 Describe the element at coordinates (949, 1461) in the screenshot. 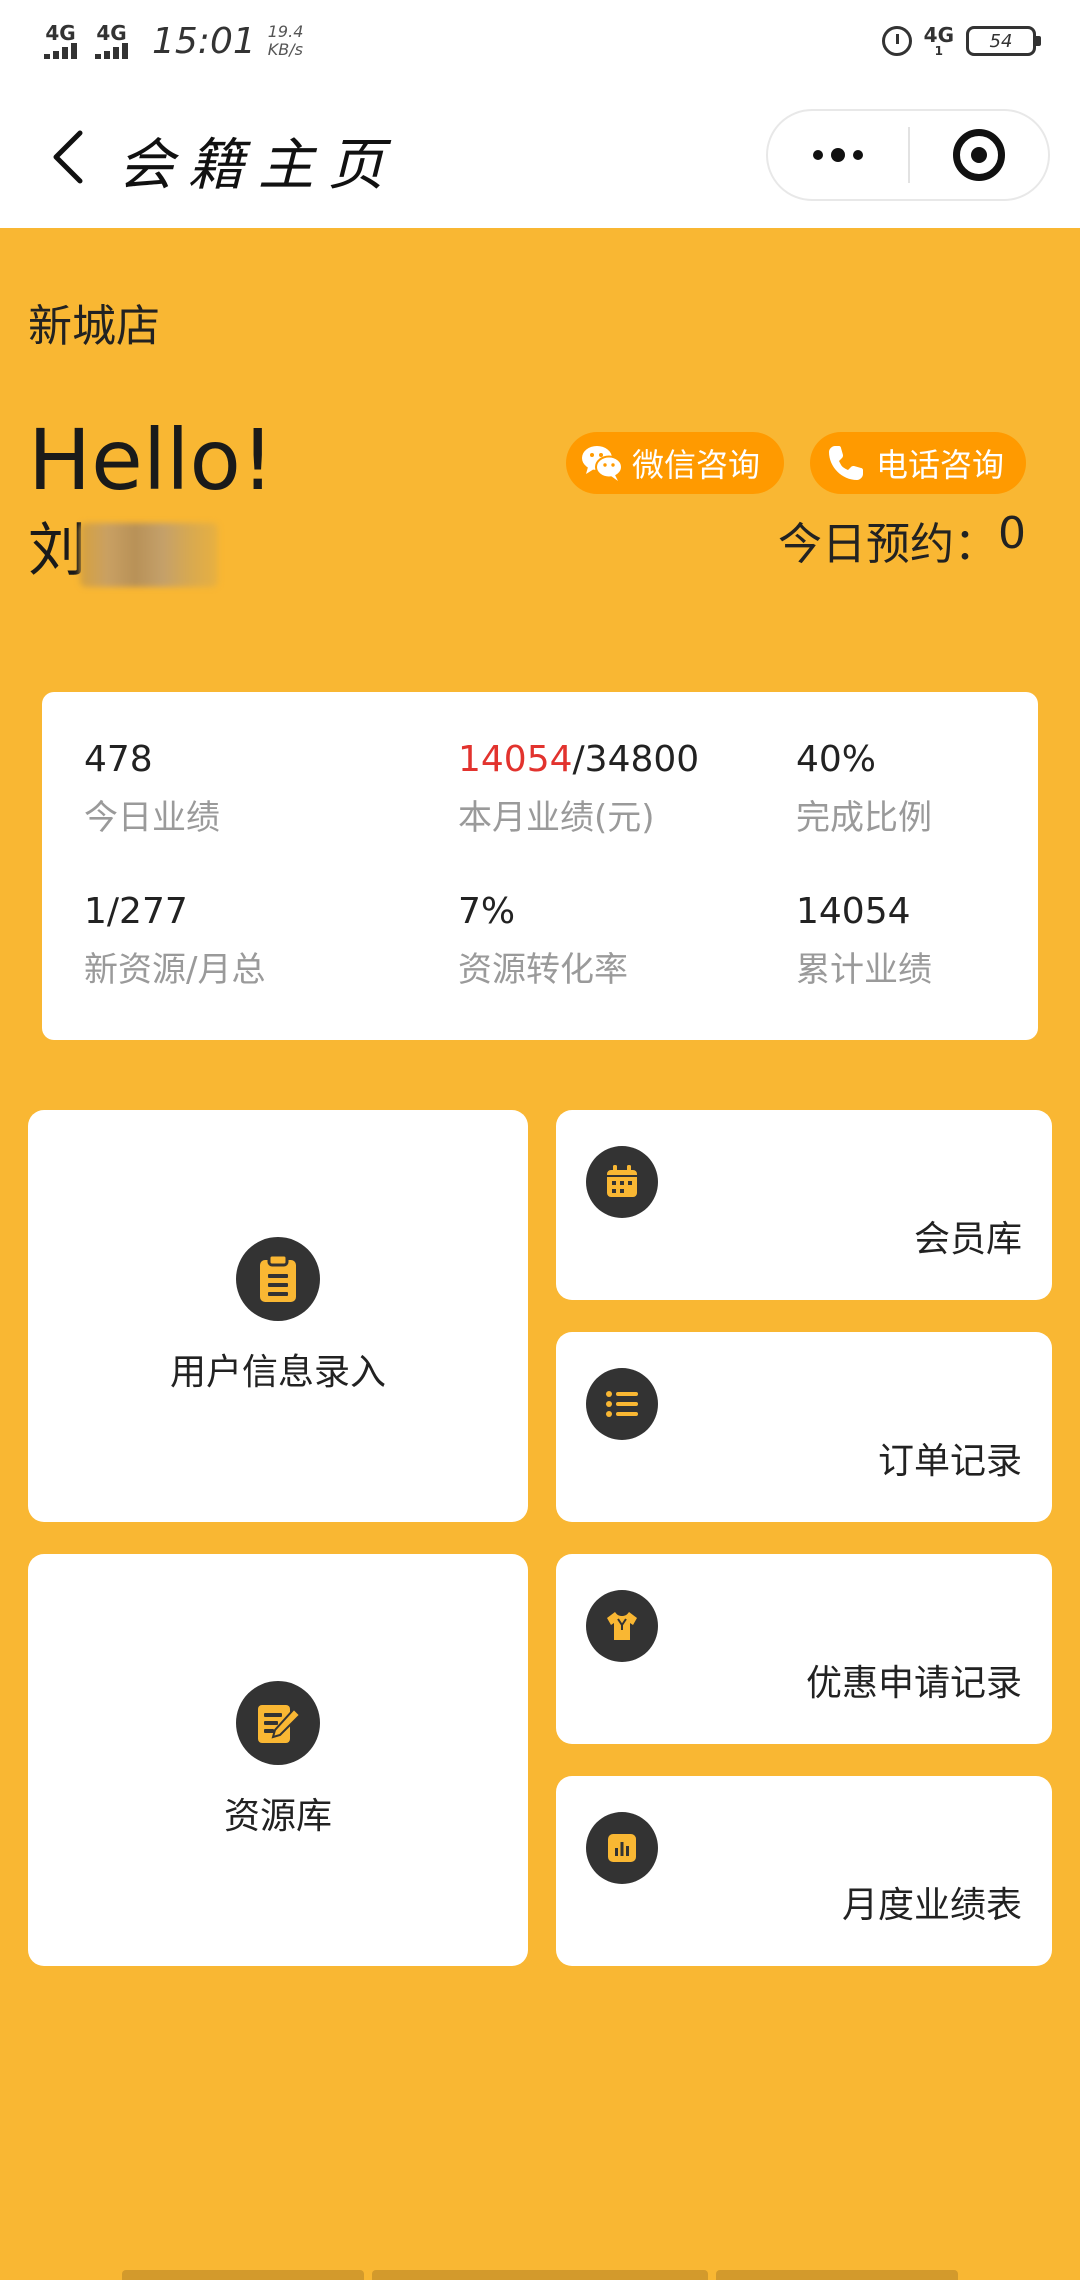

I see `tile-label: 订单记录` at that location.